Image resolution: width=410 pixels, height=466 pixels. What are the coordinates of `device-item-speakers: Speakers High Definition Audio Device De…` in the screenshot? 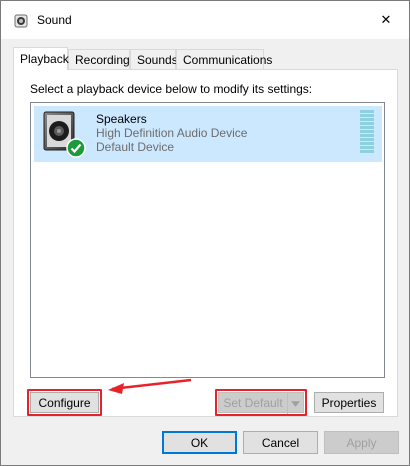 It's located at (208, 134).